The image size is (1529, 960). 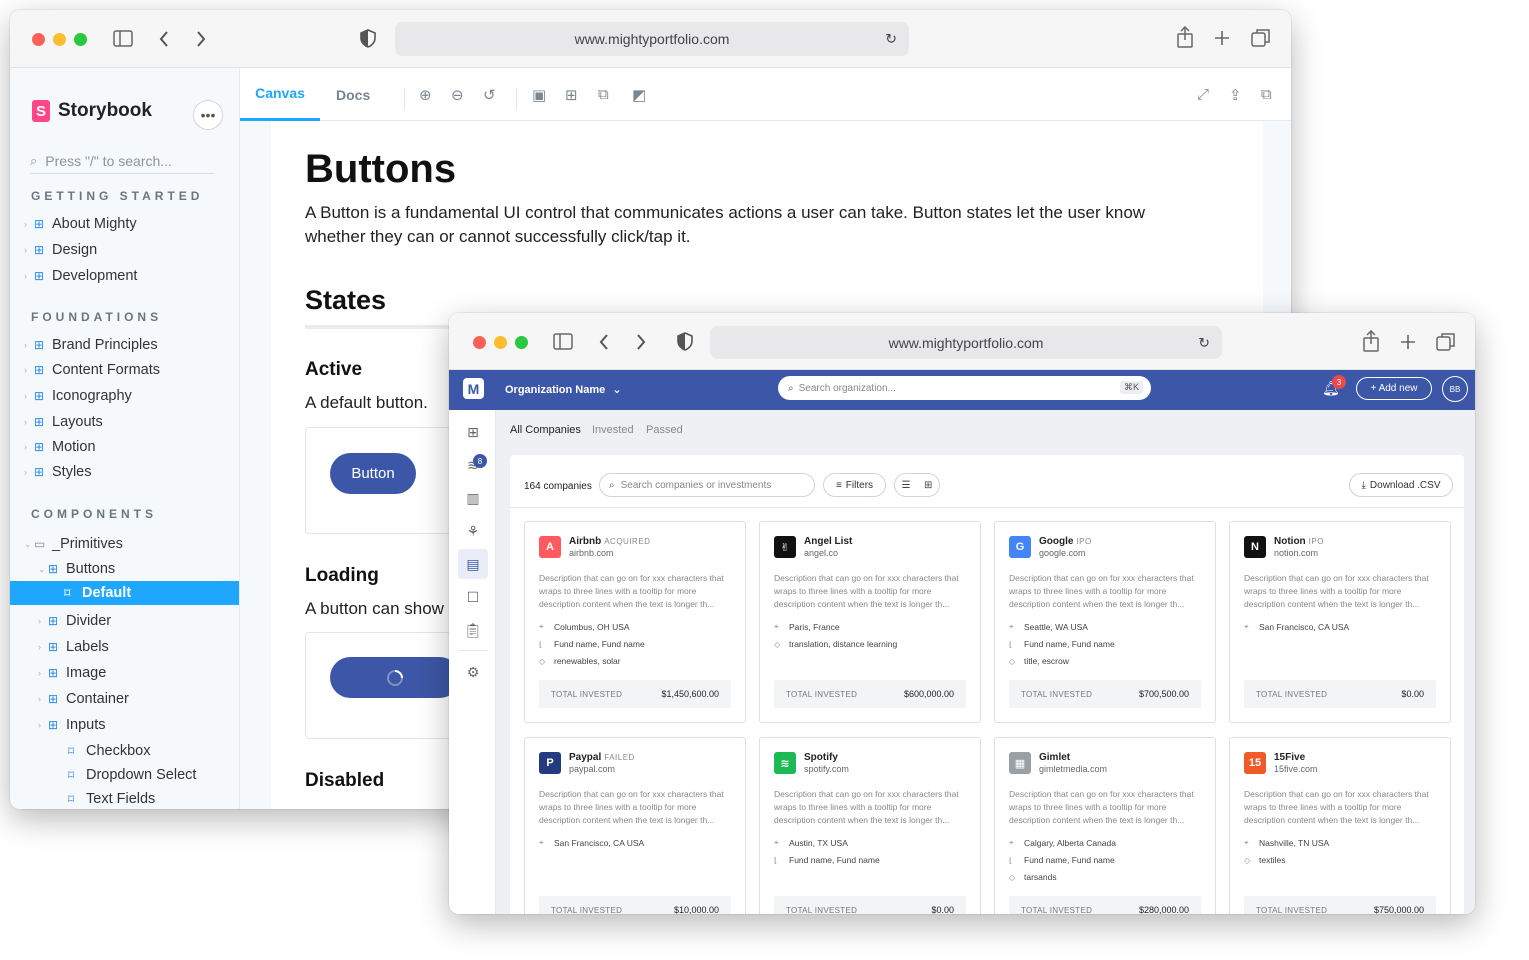 What do you see at coordinates (545, 430) in the screenshot?
I see `tab-all-companies: All Companies` at bounding box center [545, 430].